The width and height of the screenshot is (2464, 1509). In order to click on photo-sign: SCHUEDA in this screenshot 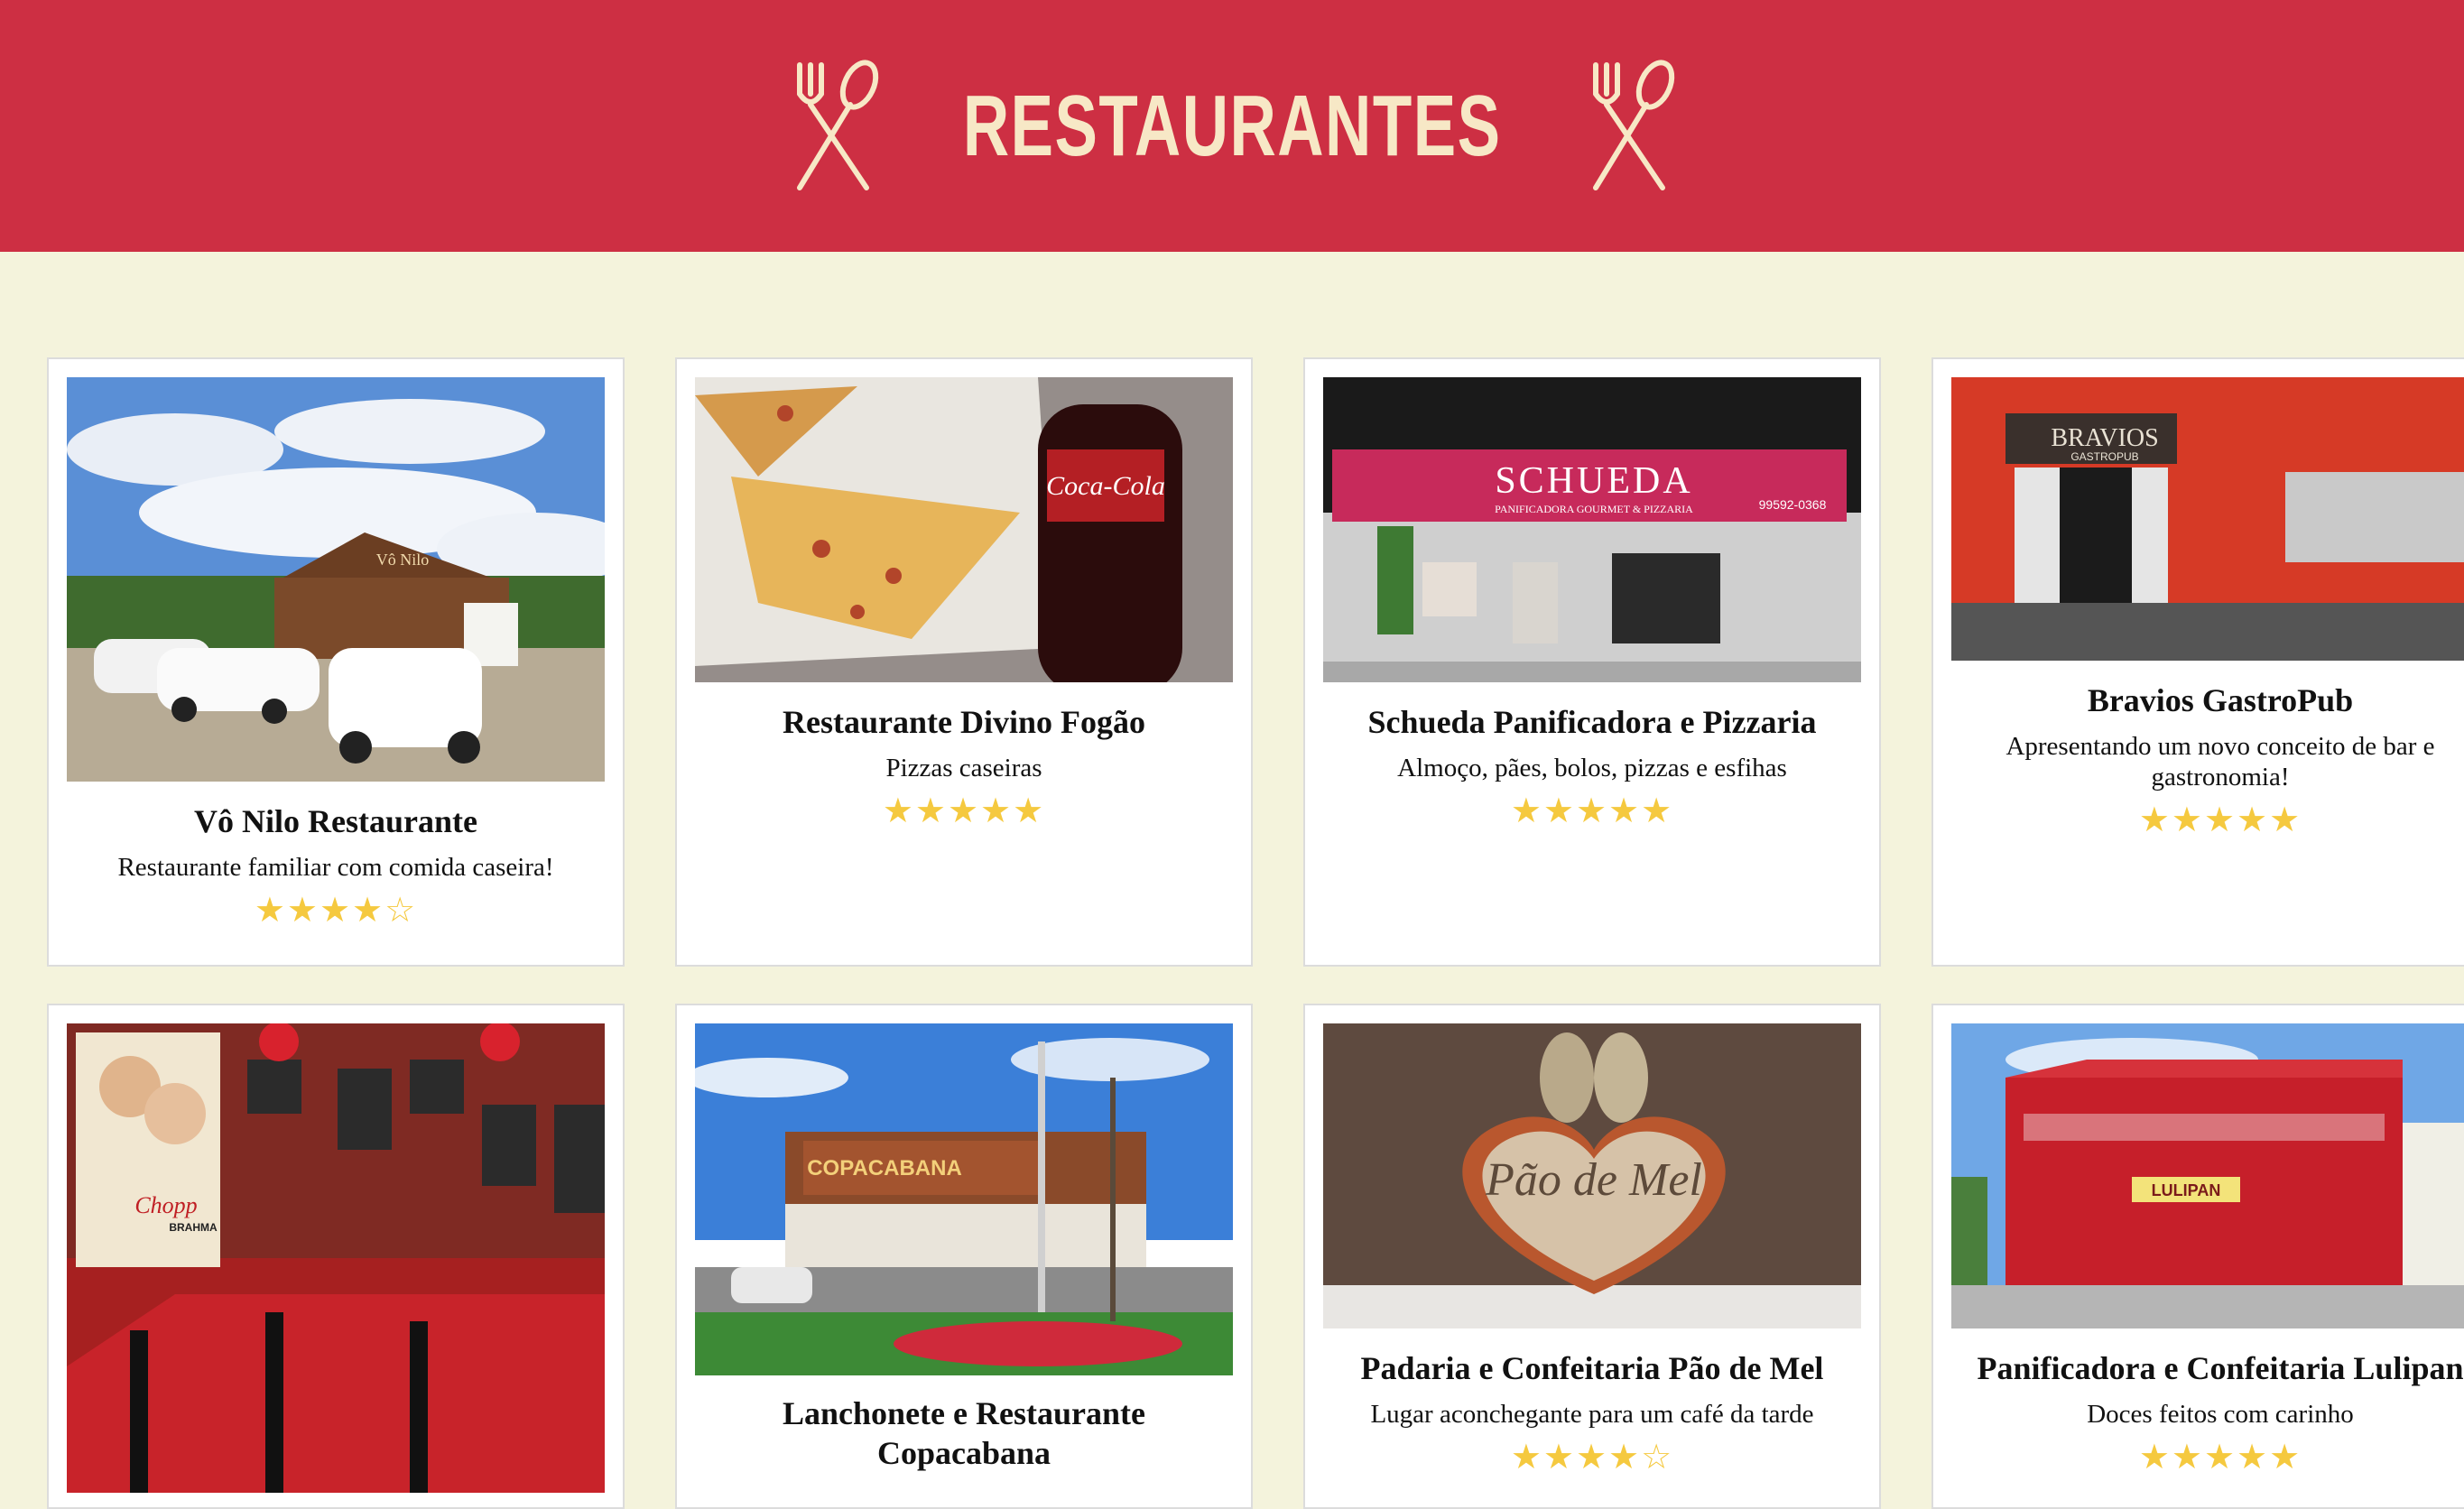, I will do `click(1593, 481)`.